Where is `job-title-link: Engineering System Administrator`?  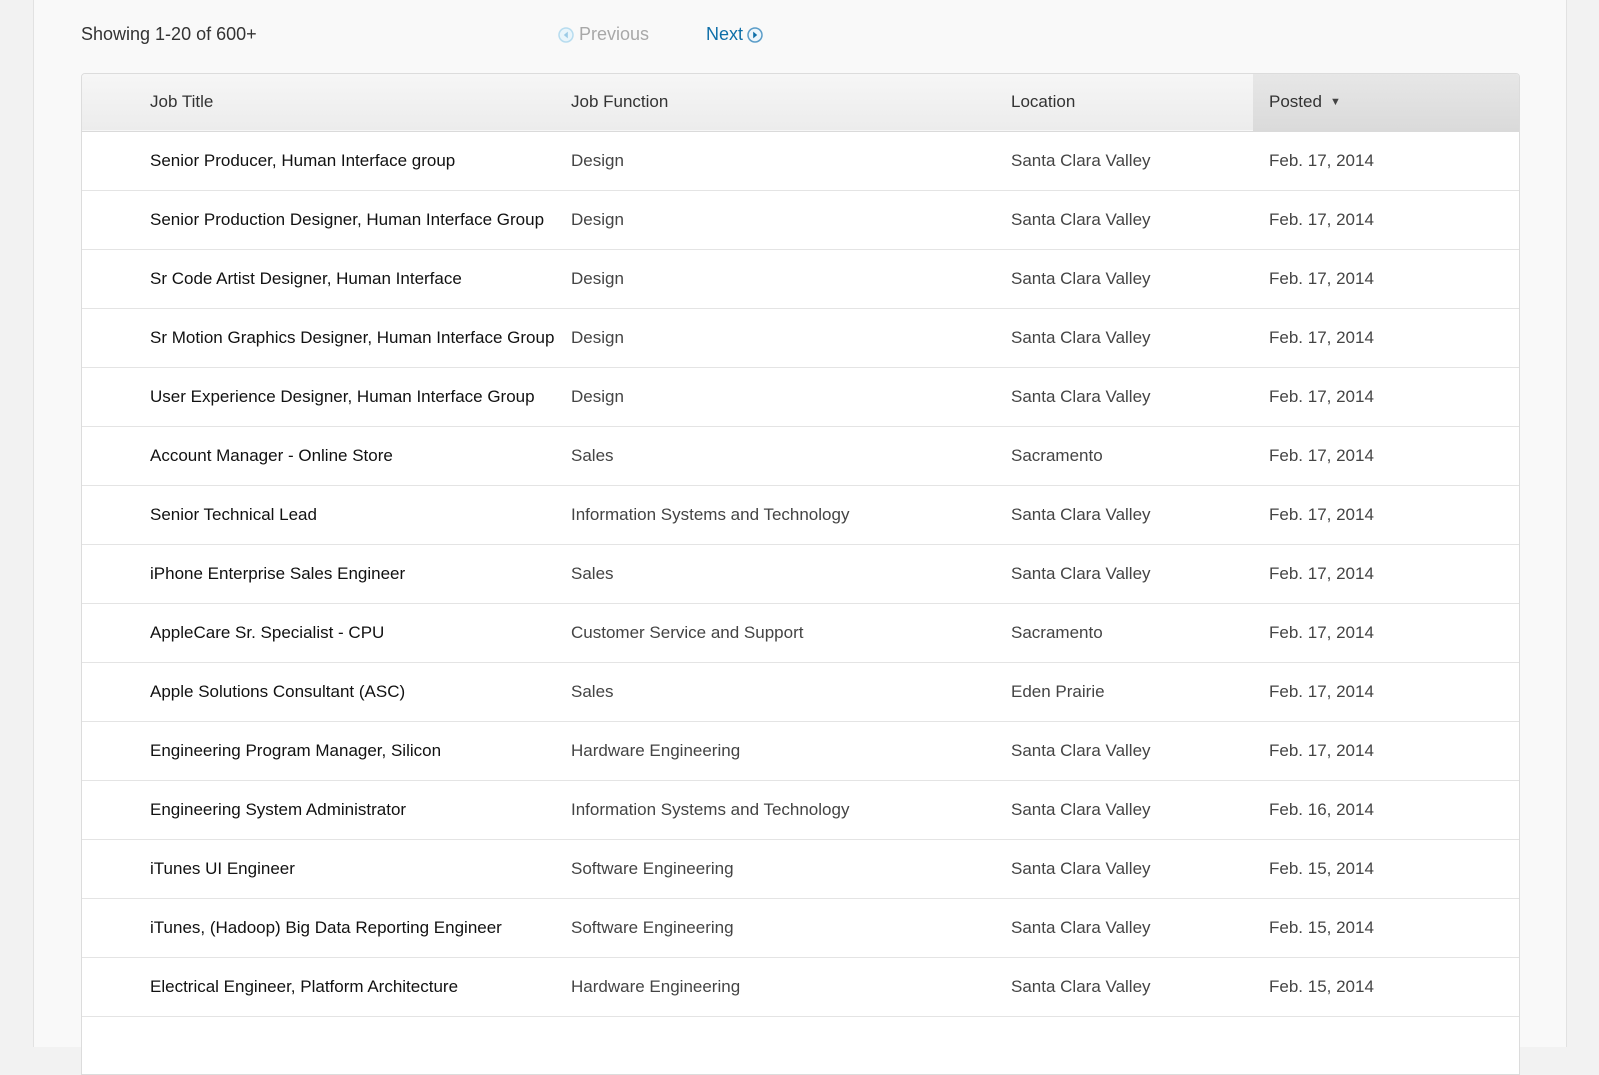
job-title-link: Engineering System Administrator is located at coordinates (278, 809).